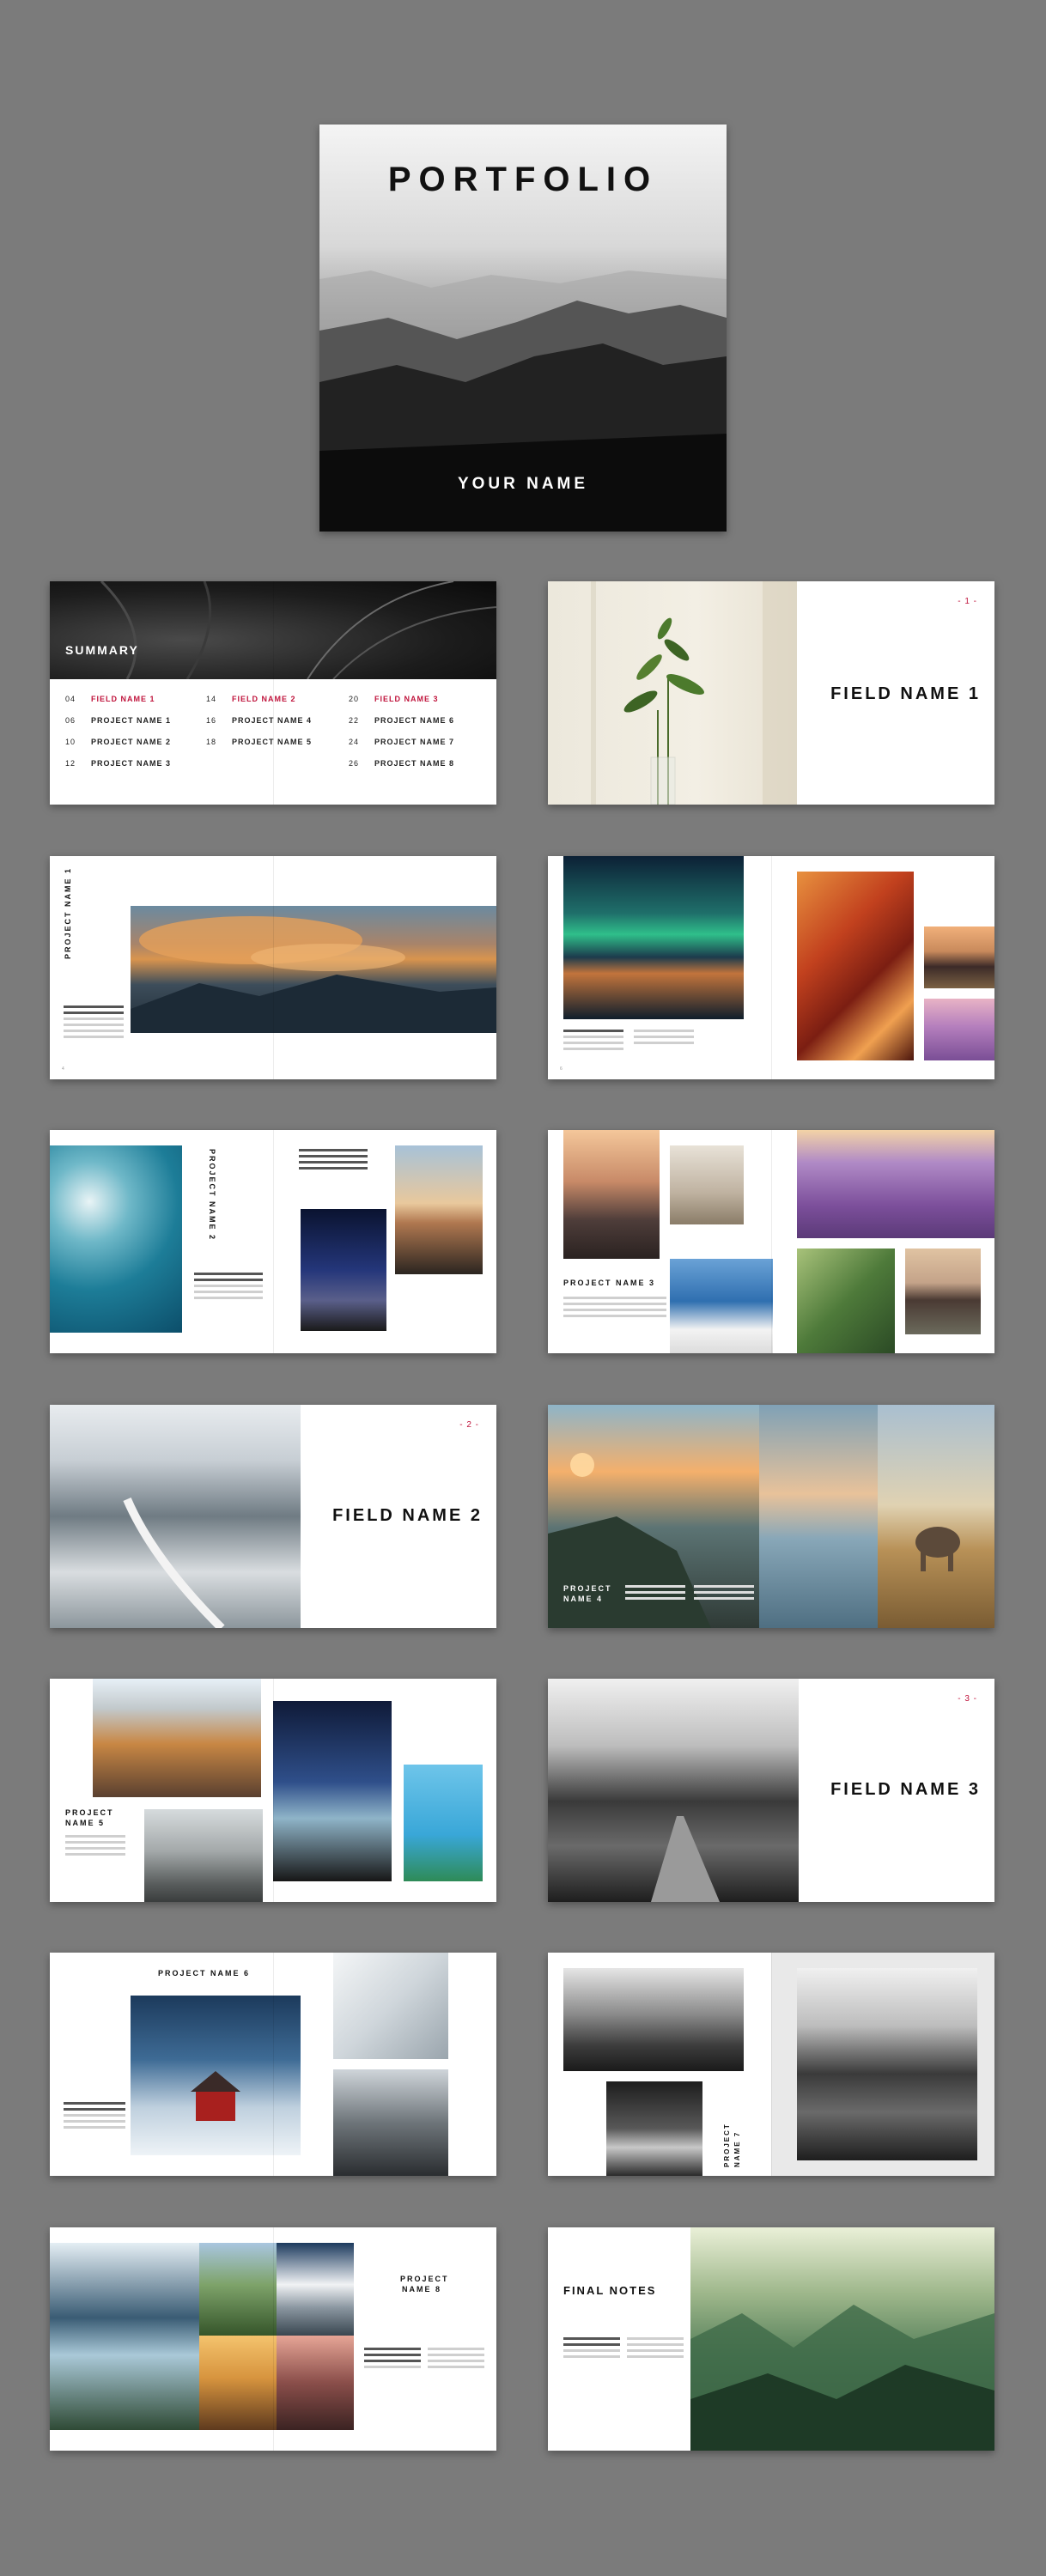 The width and height of the screenshot is (1046, 2576). Describe the element at coordinates (390, 2006) in the screenshot. I see `snow-path-photo` at that location.